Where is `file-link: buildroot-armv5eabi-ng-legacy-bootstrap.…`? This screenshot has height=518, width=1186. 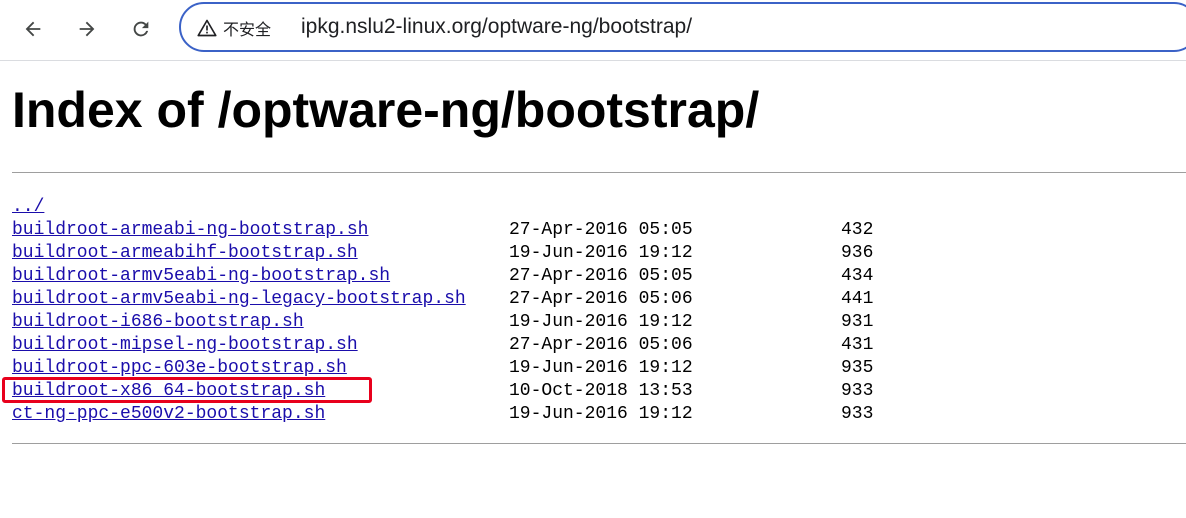
file-link: buildroot-armv5eabi-ng-legacy-bootstrap.… is located at coordinates (239, 299).